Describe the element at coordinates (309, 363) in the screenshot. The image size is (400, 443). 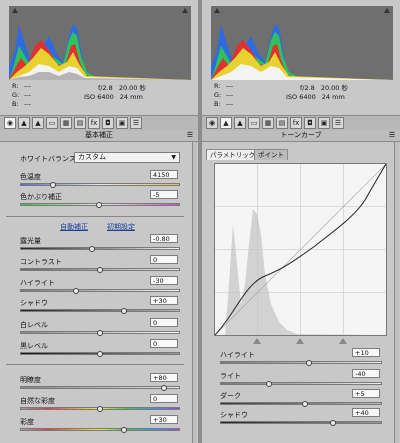
I see `curve-highlights-thumb` at that location.